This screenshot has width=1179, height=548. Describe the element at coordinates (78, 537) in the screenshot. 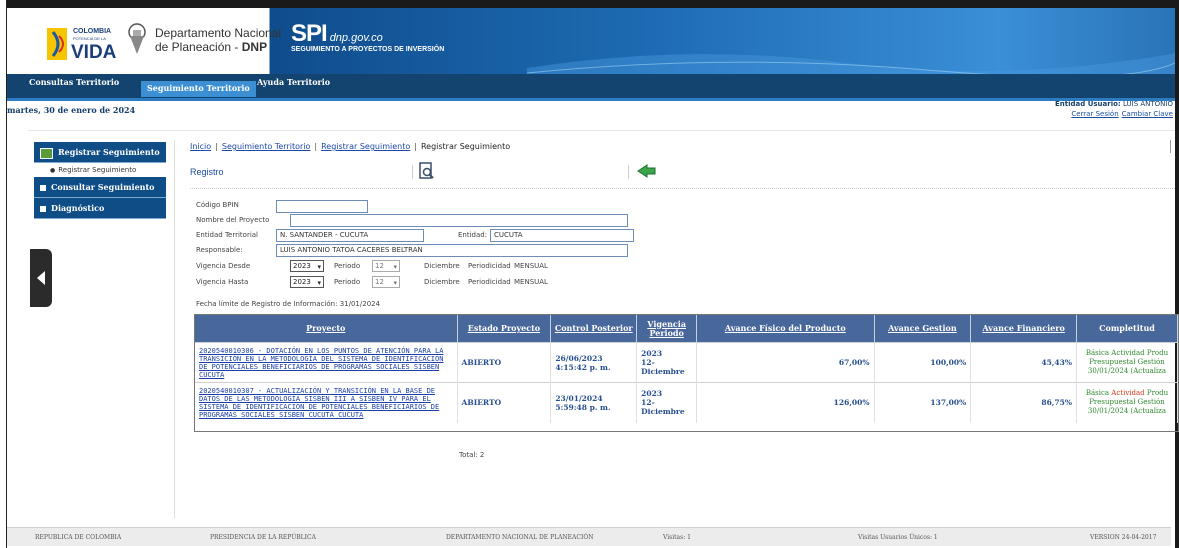

I see `footer-republica: REPUBLICA DE COLOMBIA` at that location.